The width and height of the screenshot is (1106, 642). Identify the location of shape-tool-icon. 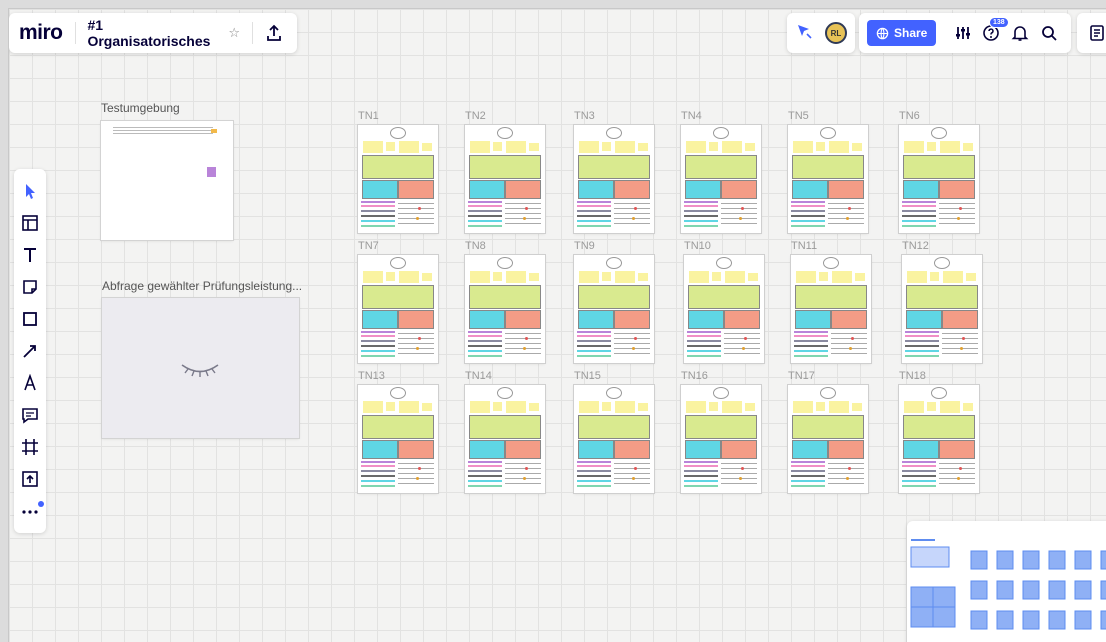
(30, 319).